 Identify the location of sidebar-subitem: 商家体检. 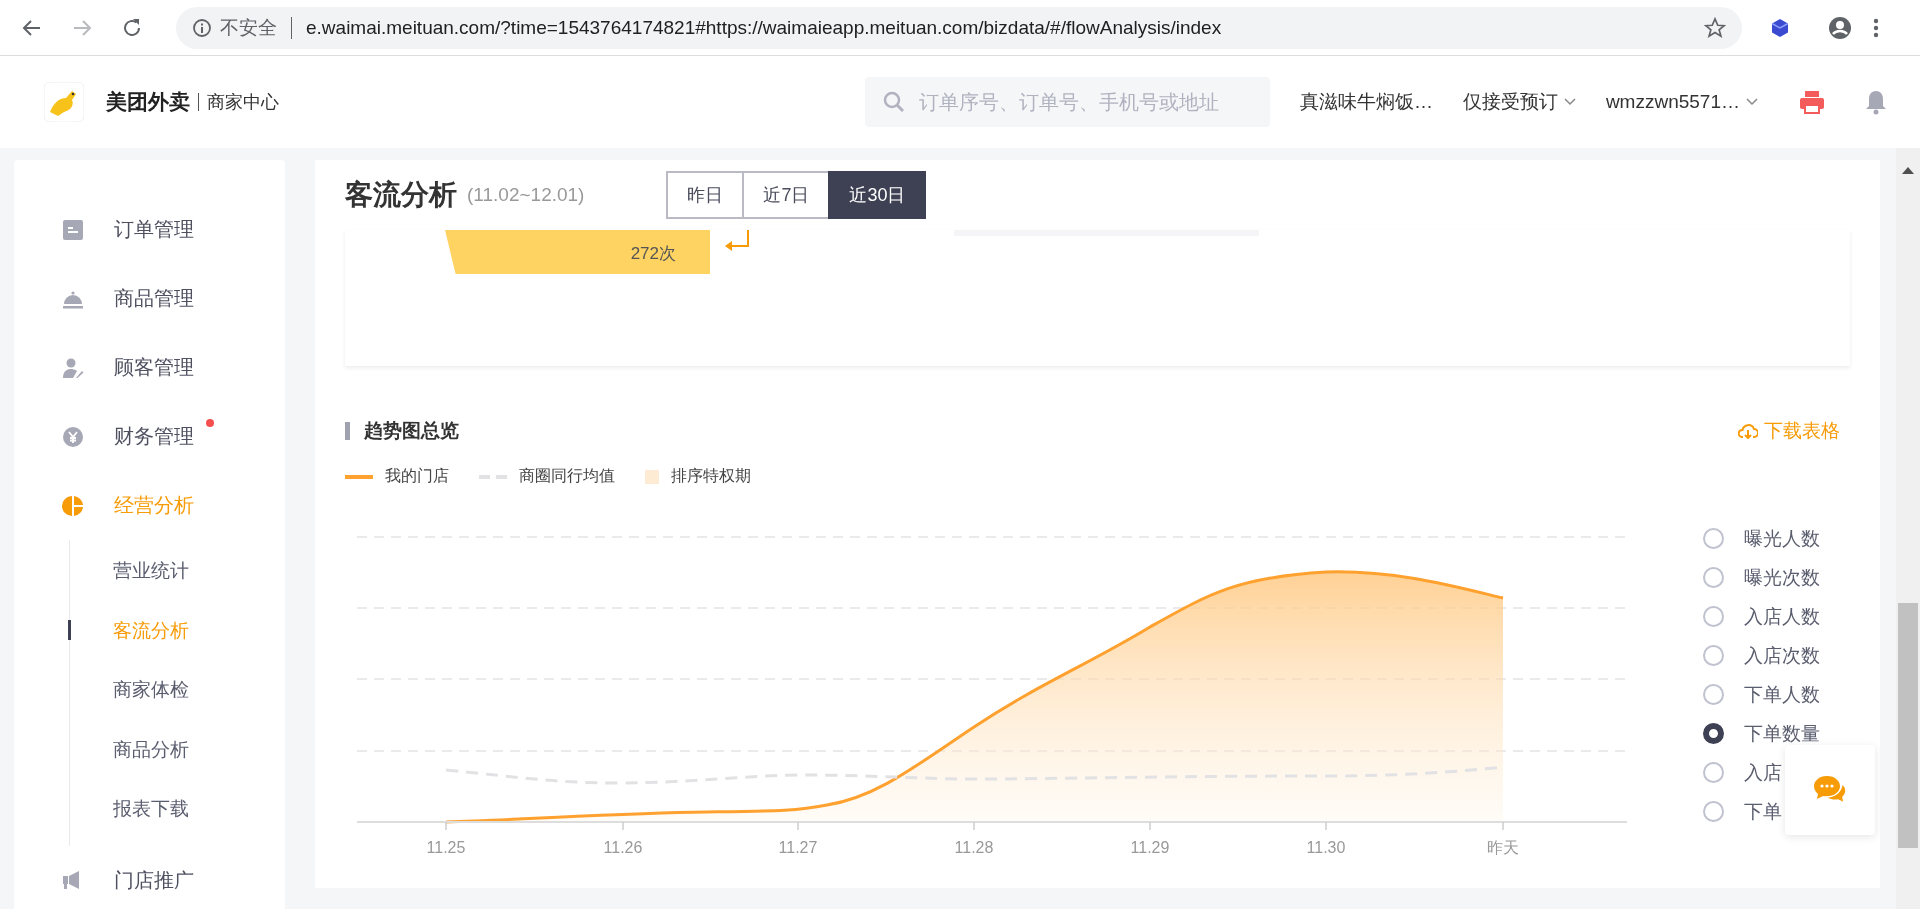
(177, 689).